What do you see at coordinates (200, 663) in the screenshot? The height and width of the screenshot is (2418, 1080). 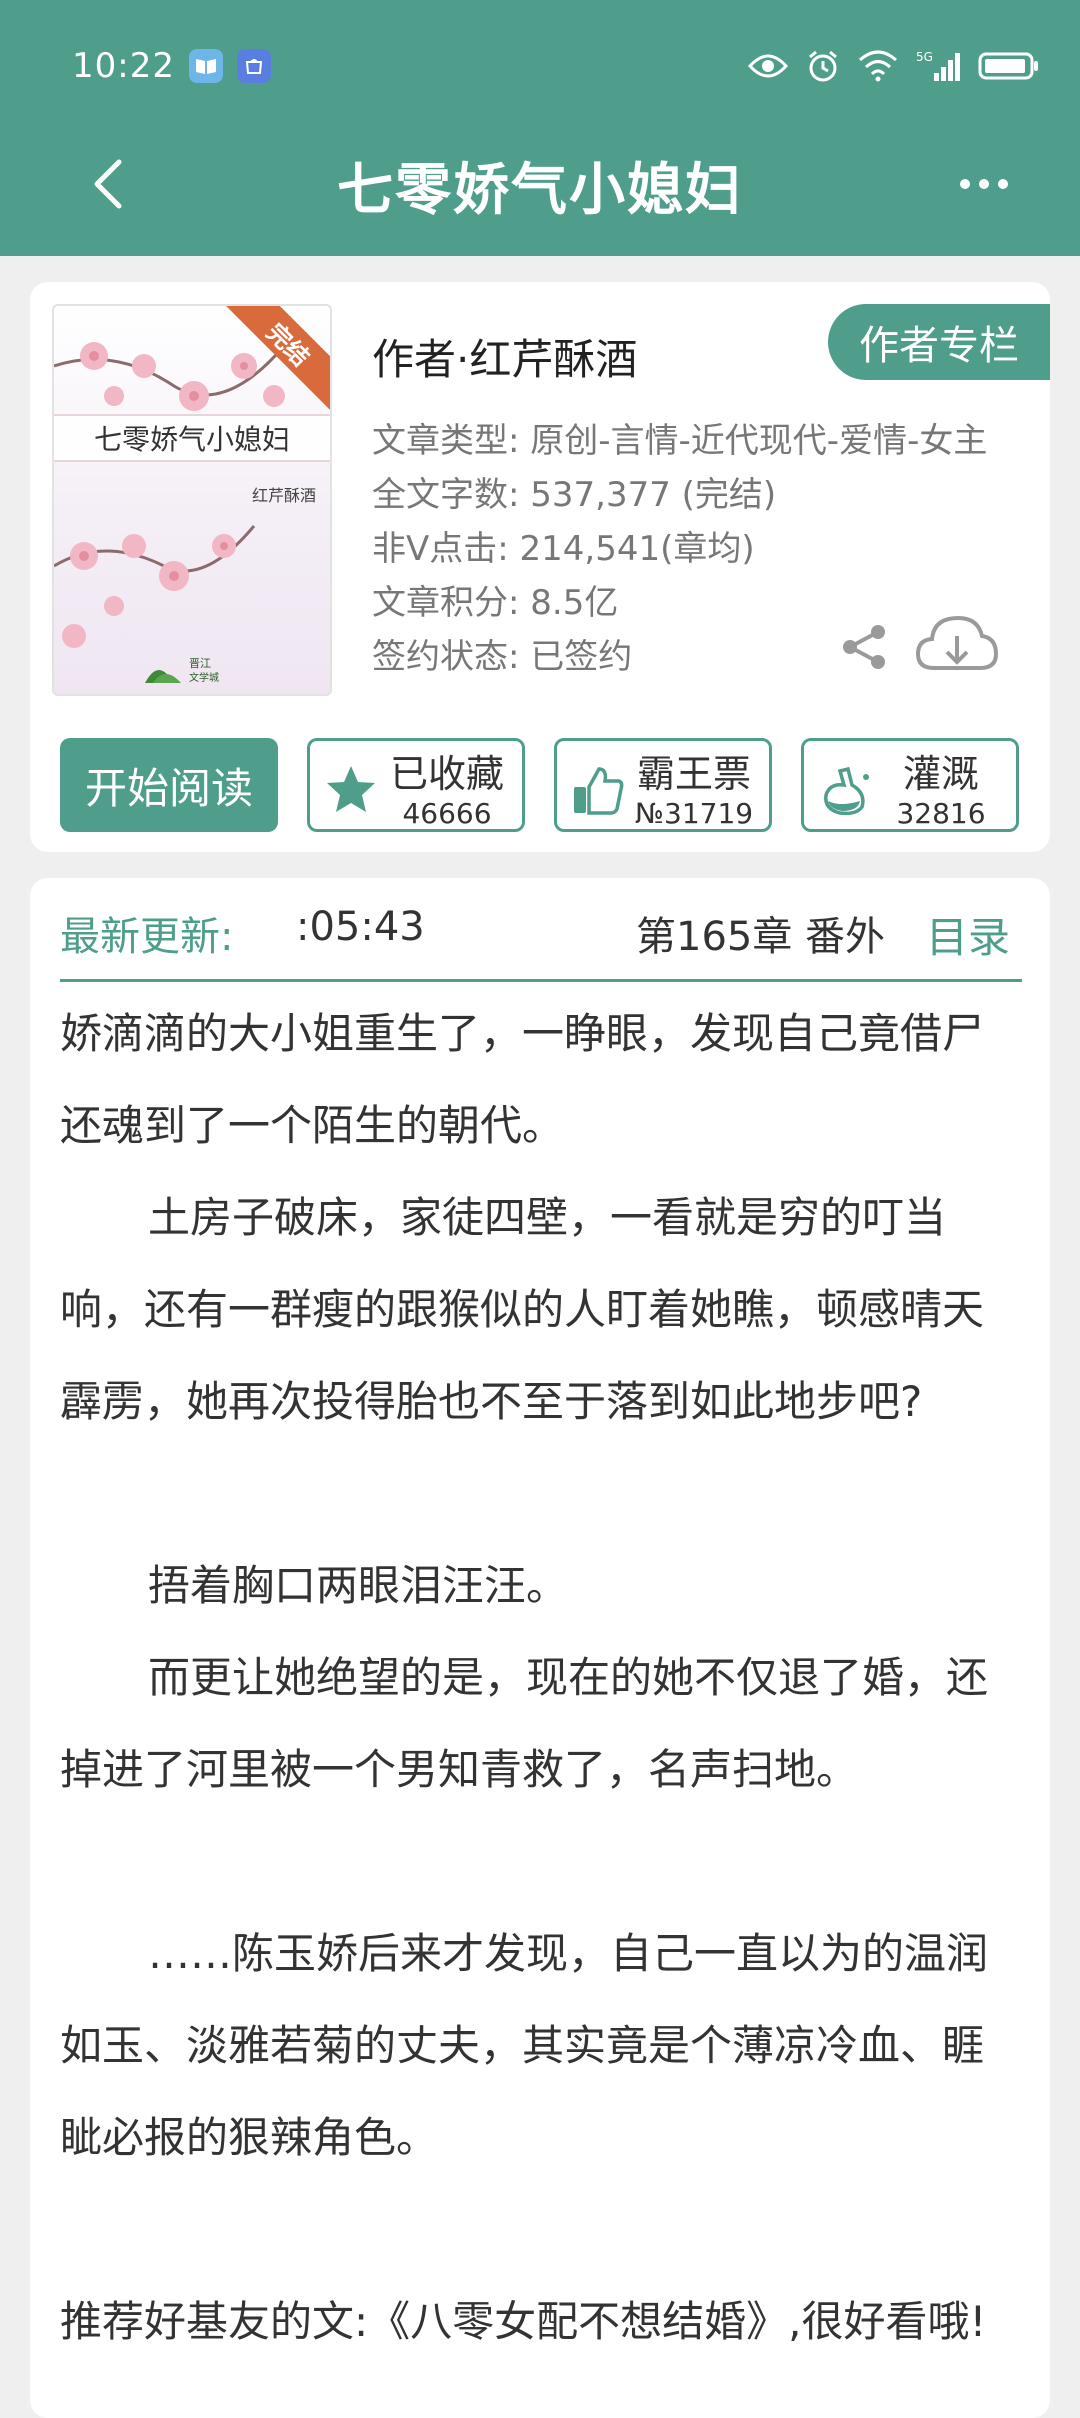 I see `svg-text: 晋江` at bounding box center [200, 663].